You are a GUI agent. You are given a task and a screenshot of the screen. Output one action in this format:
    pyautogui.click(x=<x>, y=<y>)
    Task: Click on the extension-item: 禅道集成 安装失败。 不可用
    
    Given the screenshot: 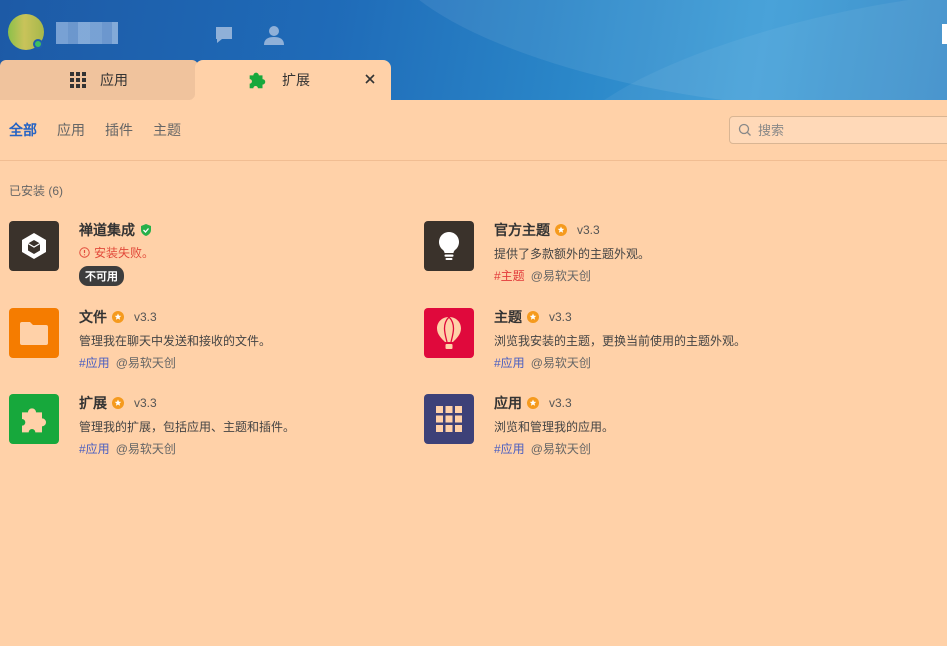 What is the action you would take?
    pyautogui.click(x=209, y=256)
    